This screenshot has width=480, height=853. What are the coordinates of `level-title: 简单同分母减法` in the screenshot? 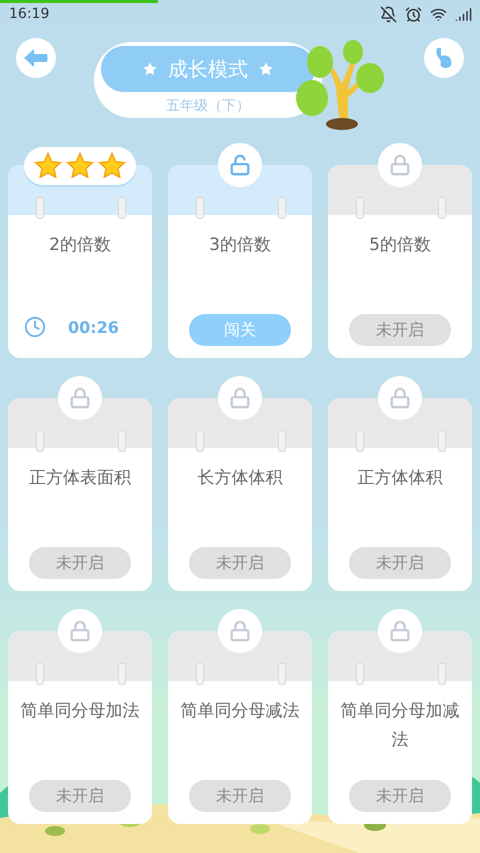 It's located at (240, 711).